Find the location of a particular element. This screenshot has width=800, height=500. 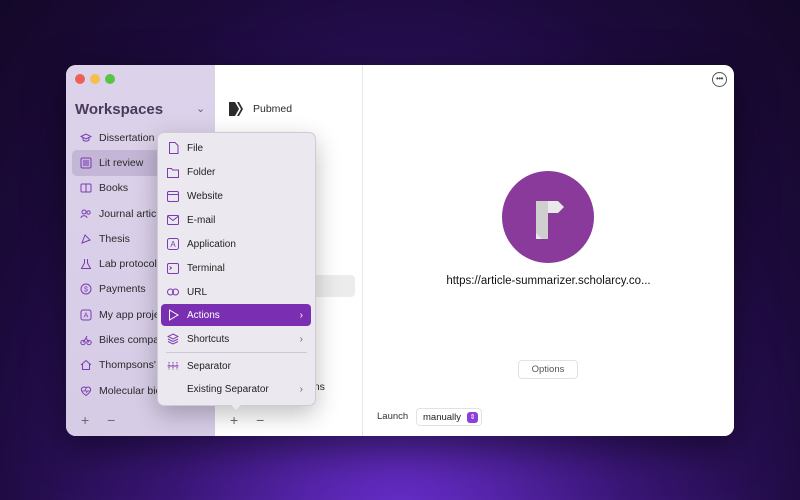

menu-item-label: Application is located at coordinates (211, 244).